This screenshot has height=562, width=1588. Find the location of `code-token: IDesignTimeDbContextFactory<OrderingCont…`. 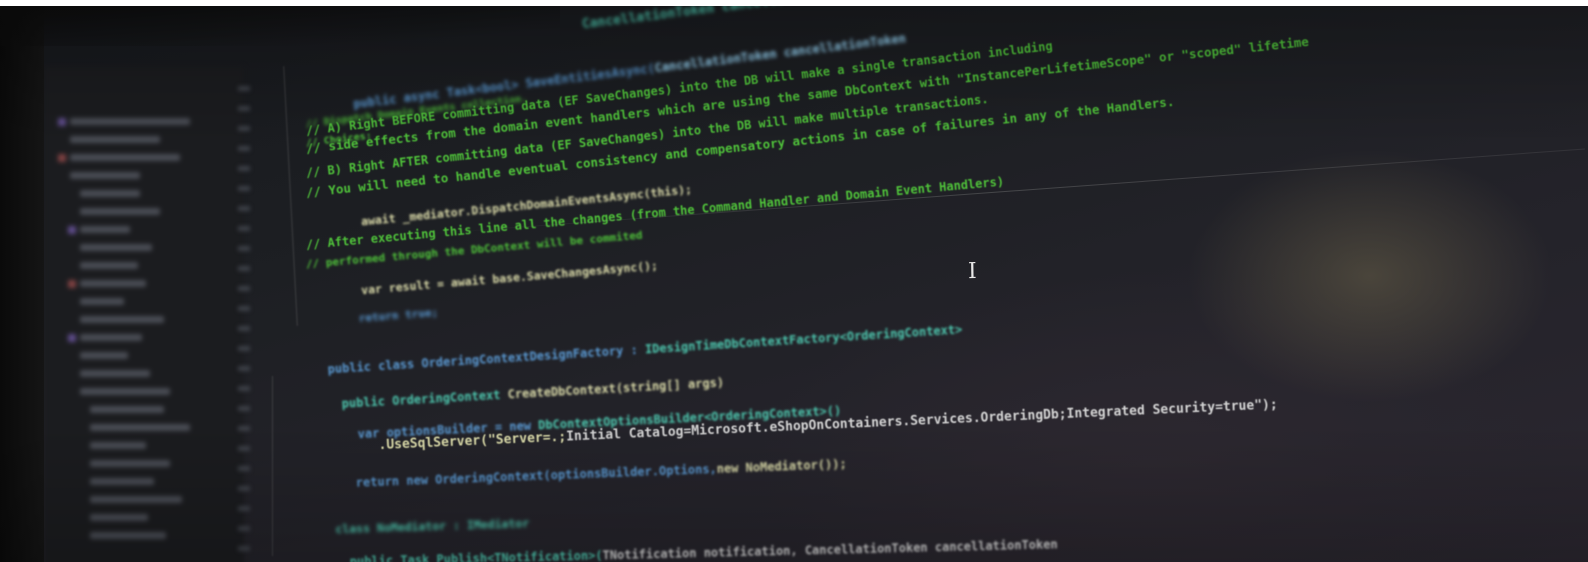

code-token: IDesignTimeDbContextFactory<OrderingCont… is located at coordinates (803, 339).